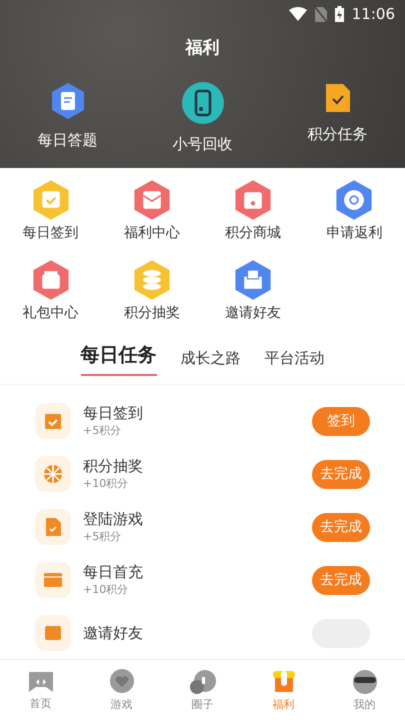 The image size is (405, 720). I want to click on battery-charging-icon, so click(339, 14).